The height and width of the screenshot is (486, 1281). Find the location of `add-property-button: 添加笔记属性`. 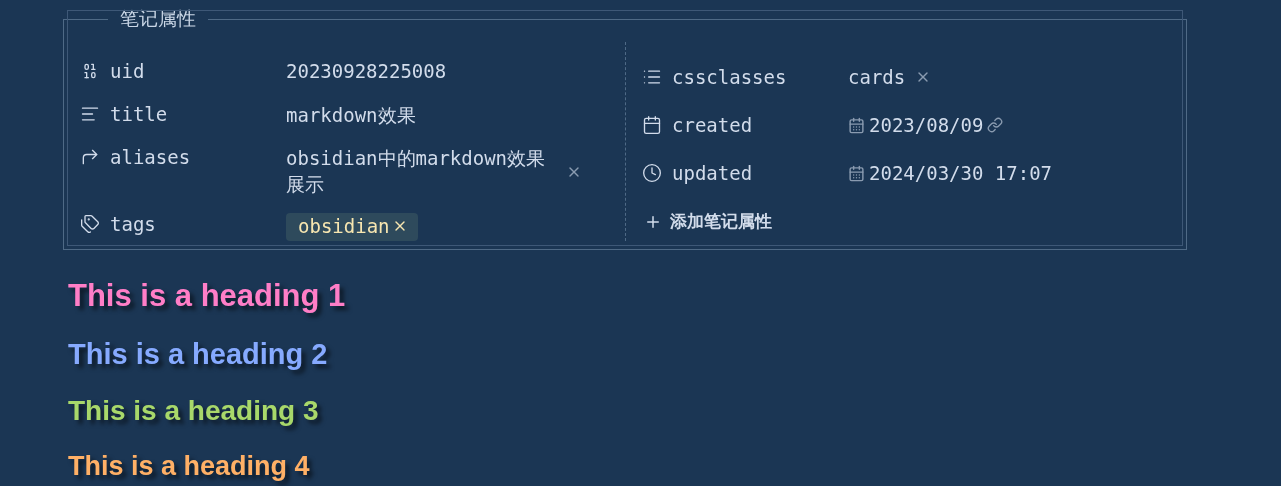

add-property-button: 添加笔记属性 is located at coordinates (907, 221).